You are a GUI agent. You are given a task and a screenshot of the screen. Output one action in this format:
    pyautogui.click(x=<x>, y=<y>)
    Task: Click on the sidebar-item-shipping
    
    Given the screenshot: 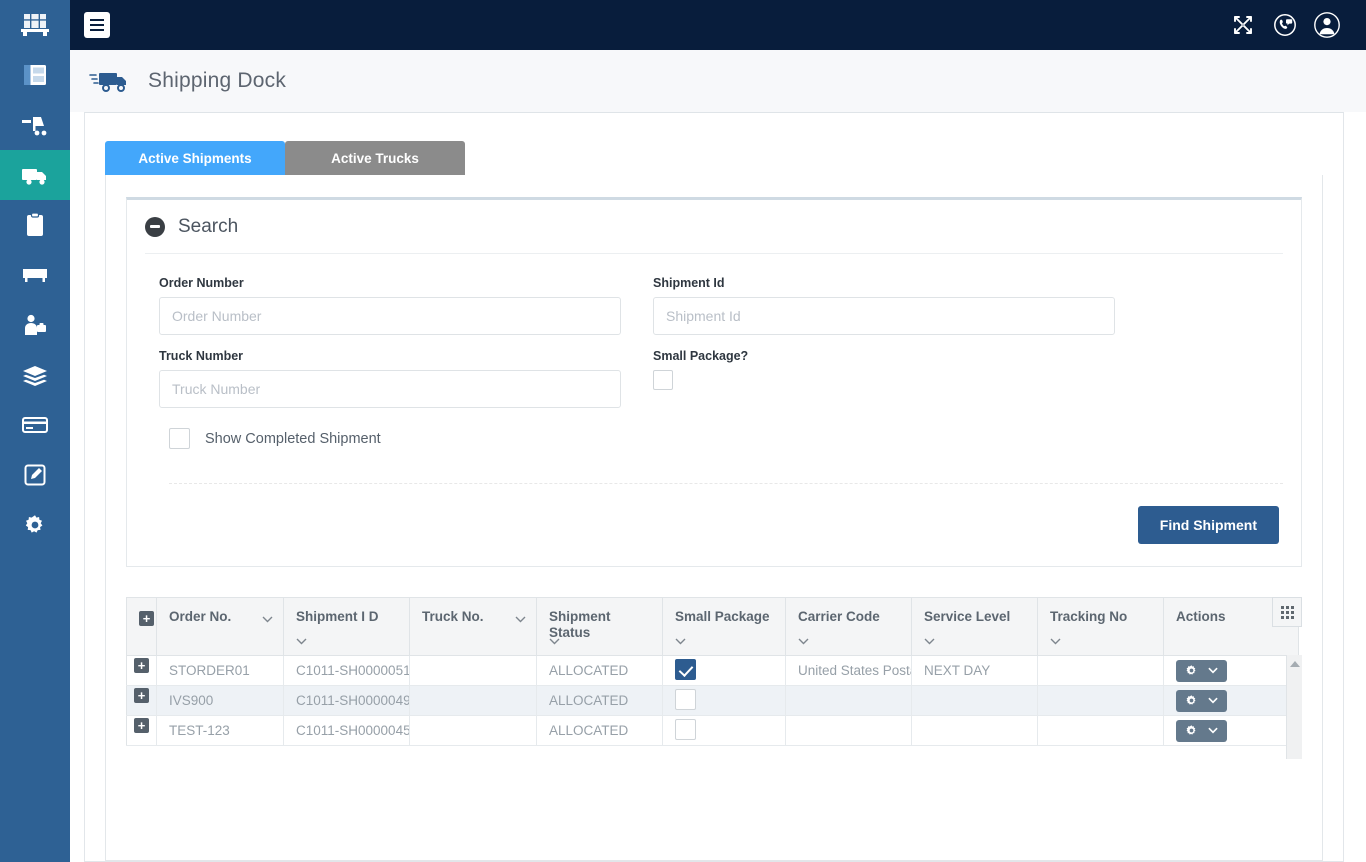 What is the action you would take?
    pyautogui.click(x=35, y=175)
    